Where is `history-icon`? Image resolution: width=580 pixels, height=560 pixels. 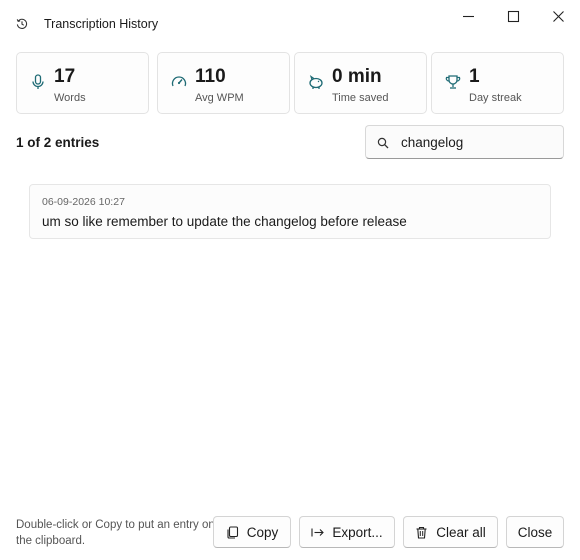 history-icon is located at coordinates (22, 23).